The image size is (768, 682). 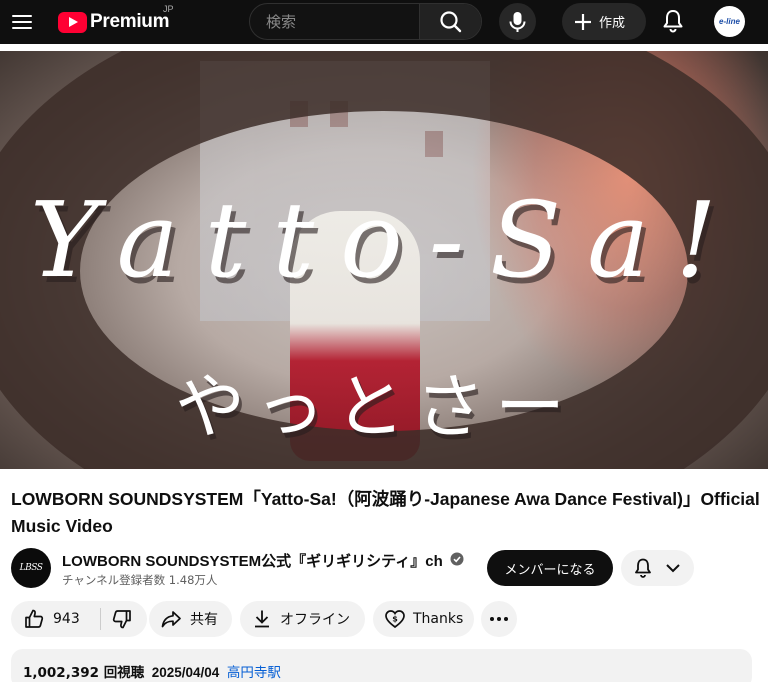 I want to click on region-code: JP, so click(x=168, y=9).